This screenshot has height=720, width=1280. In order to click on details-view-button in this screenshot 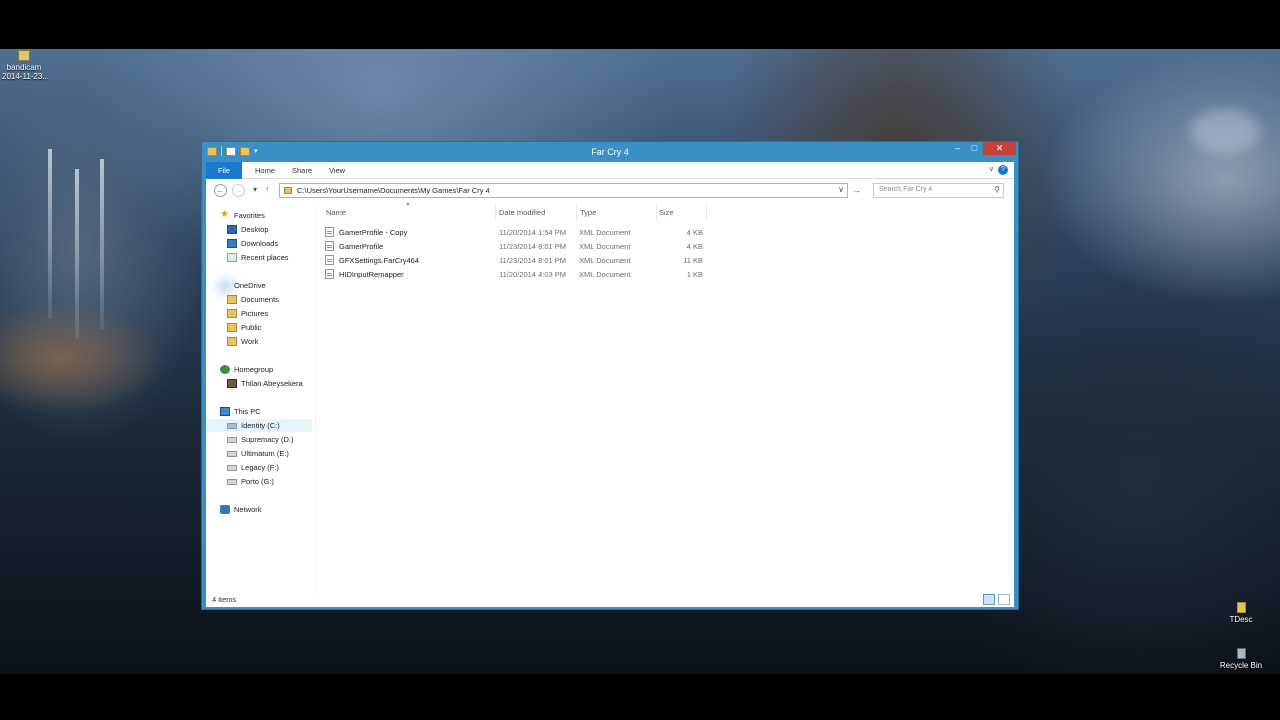, I will do `click(989, 599)`.